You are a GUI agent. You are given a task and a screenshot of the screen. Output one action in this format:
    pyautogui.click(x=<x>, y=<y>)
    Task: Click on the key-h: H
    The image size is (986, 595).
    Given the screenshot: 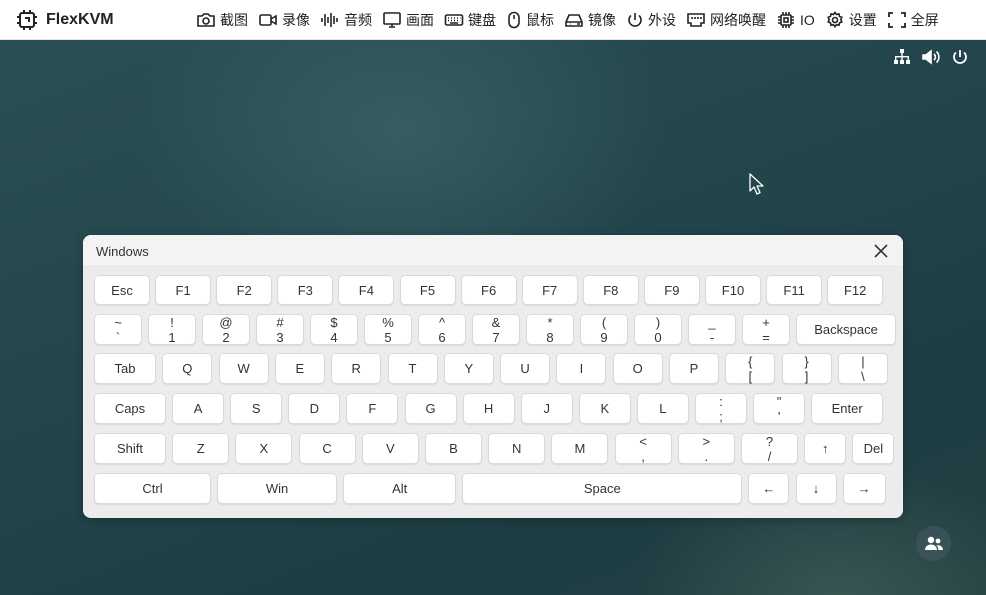 What is the action you would take?
    pyautogui.click(x=488, y=408)
    